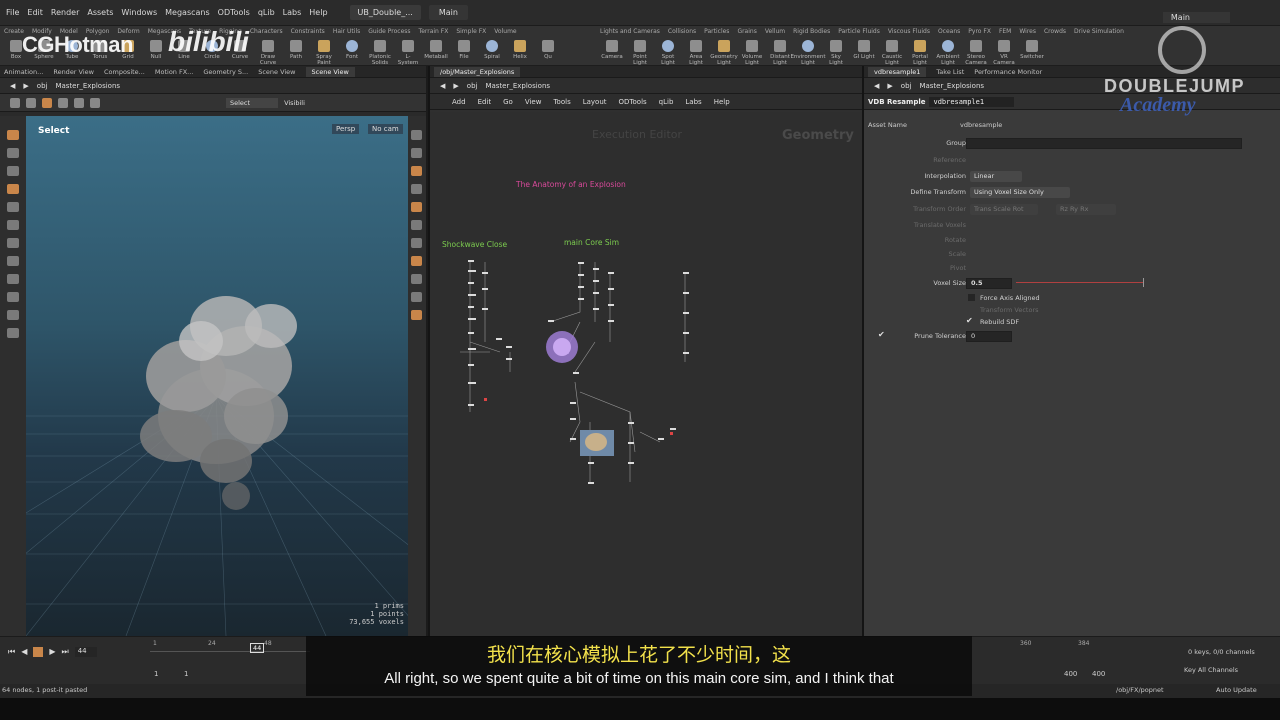 The height and width of the screenshot is (720, 1280). I want to click on interpolation-dropdown: Linear, so click(996, 176).